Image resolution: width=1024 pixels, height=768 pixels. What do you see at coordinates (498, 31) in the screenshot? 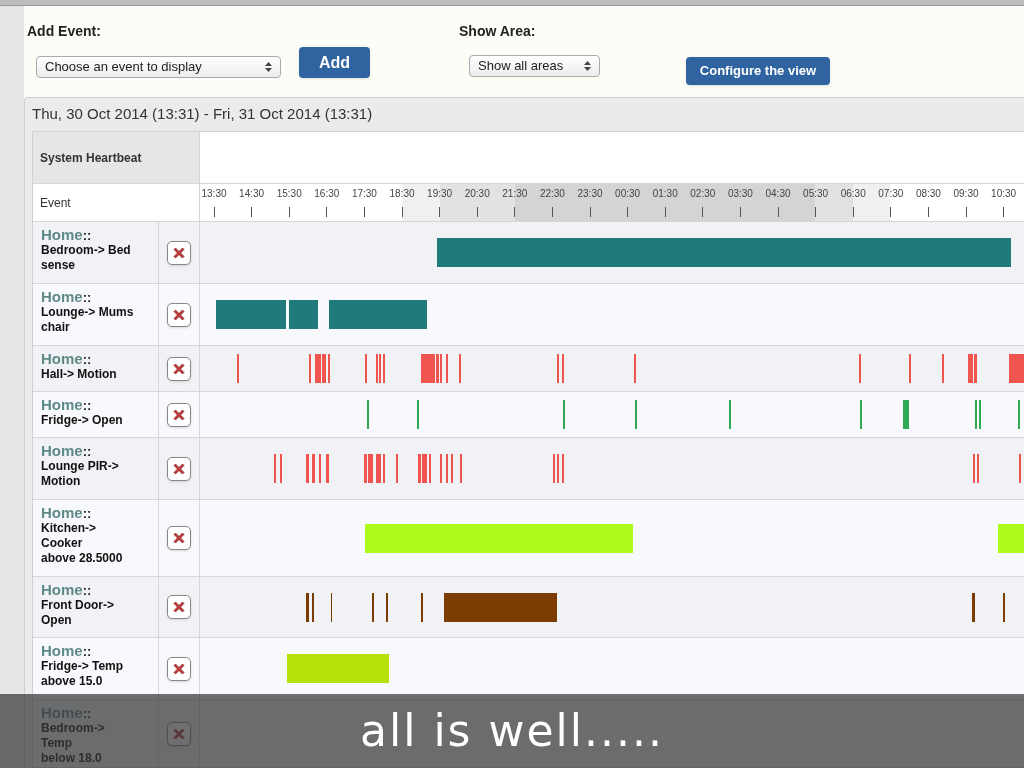
I see `show-area-label: Show Area:` at bounding box center [498, 31].